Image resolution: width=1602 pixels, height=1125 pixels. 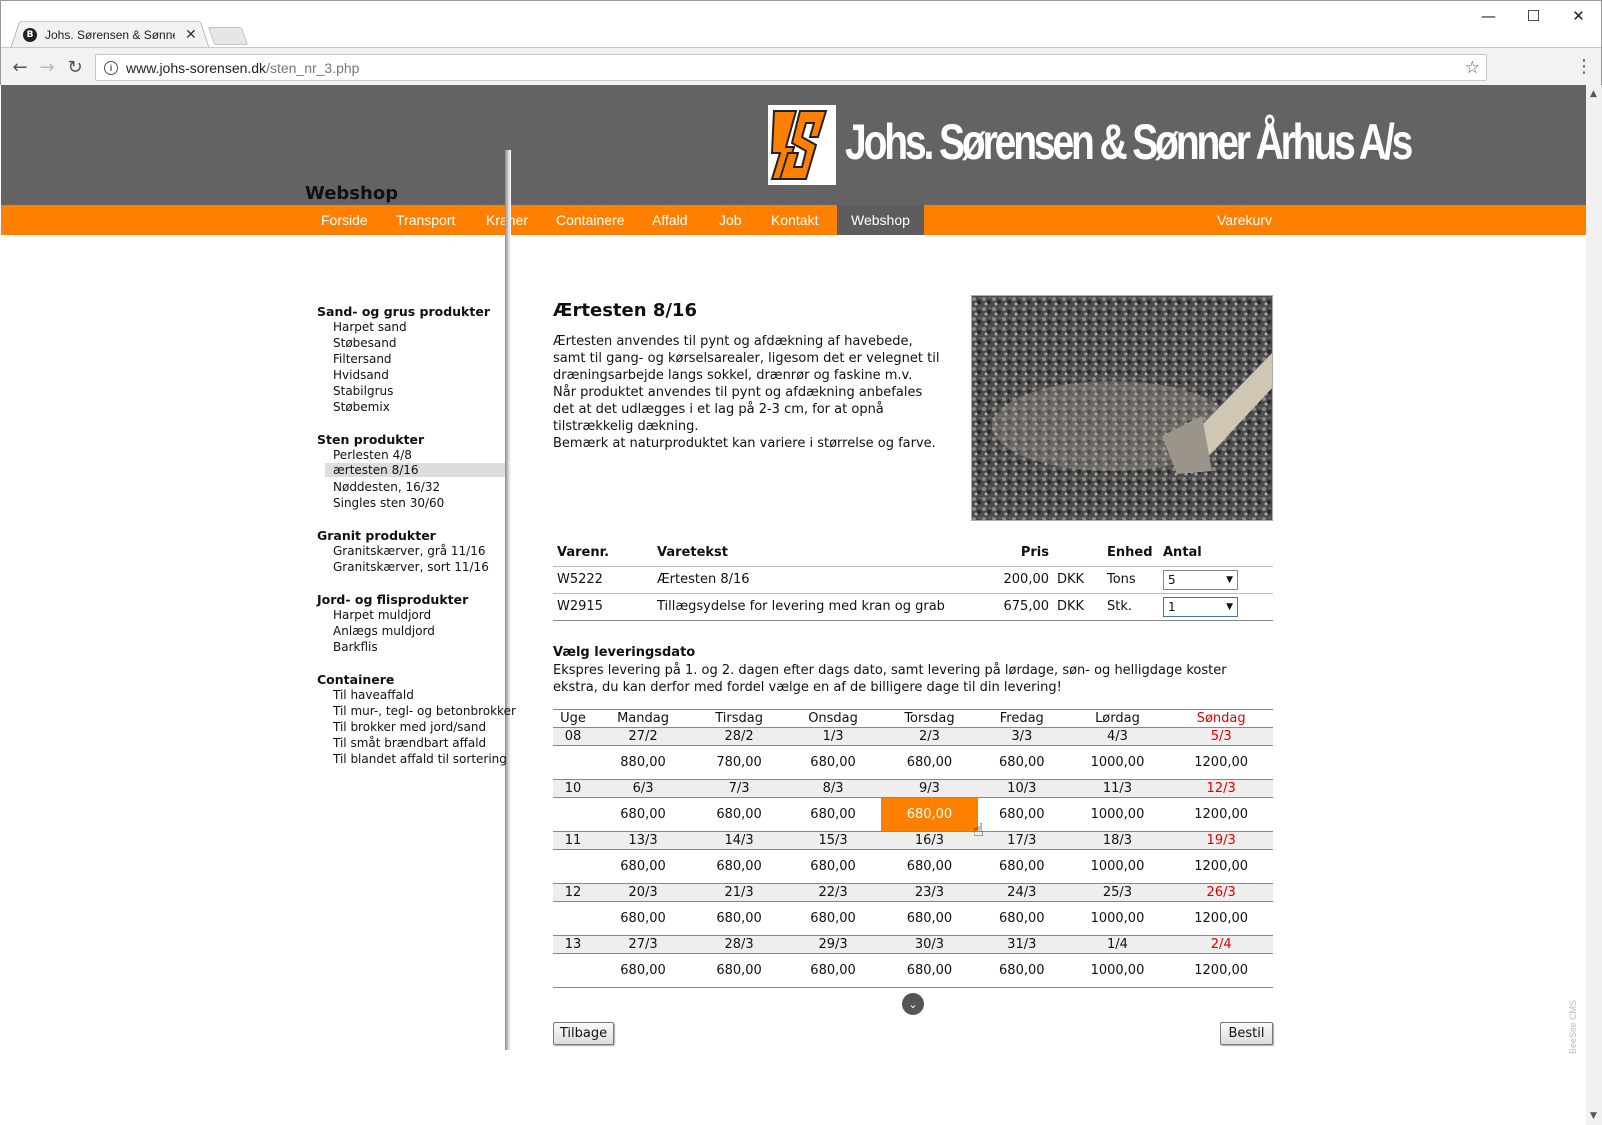 I want to click on nav-transport: Transport, so click(x=425, y=220).